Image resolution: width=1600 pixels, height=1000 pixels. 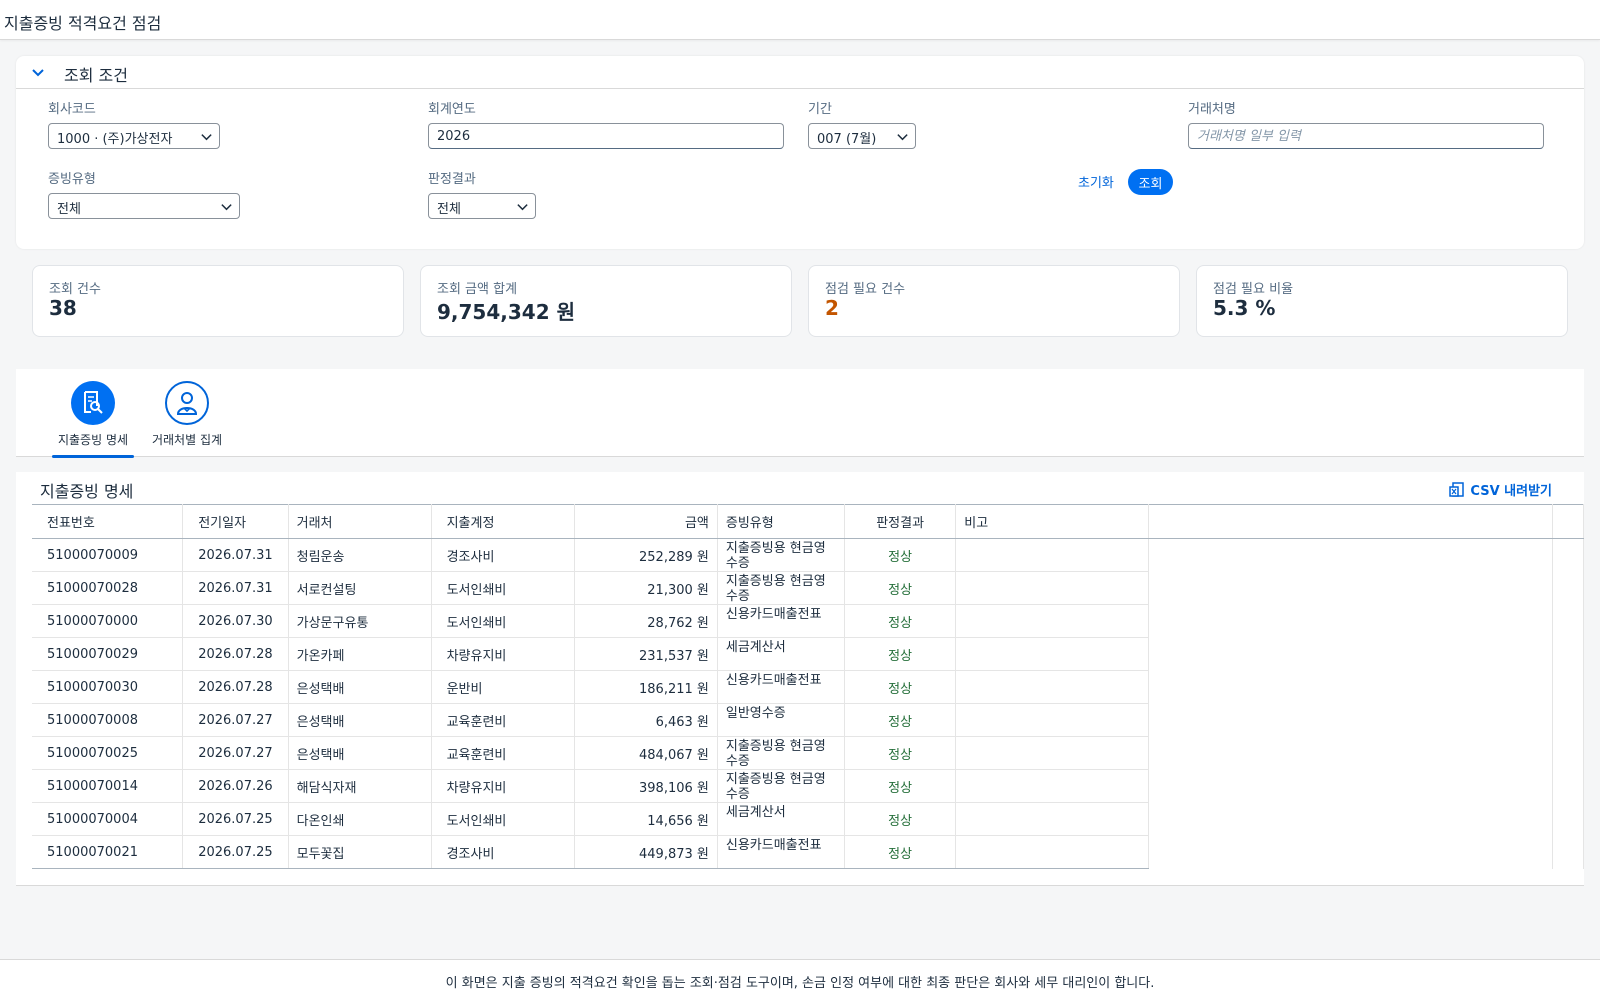 What do you see at coordinates (108, 521) in the screenshot?
I see `column-header-doc-no: 전표번호` at bounding box center [108, 521].